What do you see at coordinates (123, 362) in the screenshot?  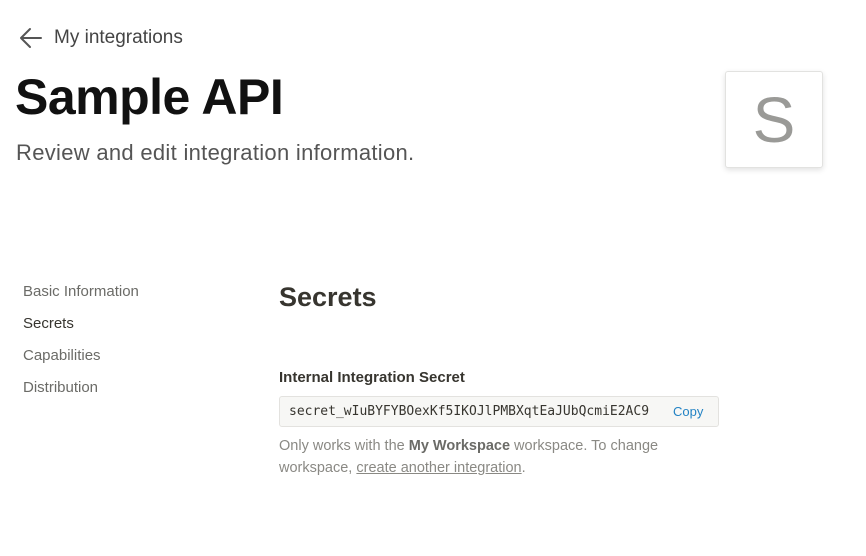 I see `sidebar-item-capabilities: Capabilities` at bounding box center [123, 362].